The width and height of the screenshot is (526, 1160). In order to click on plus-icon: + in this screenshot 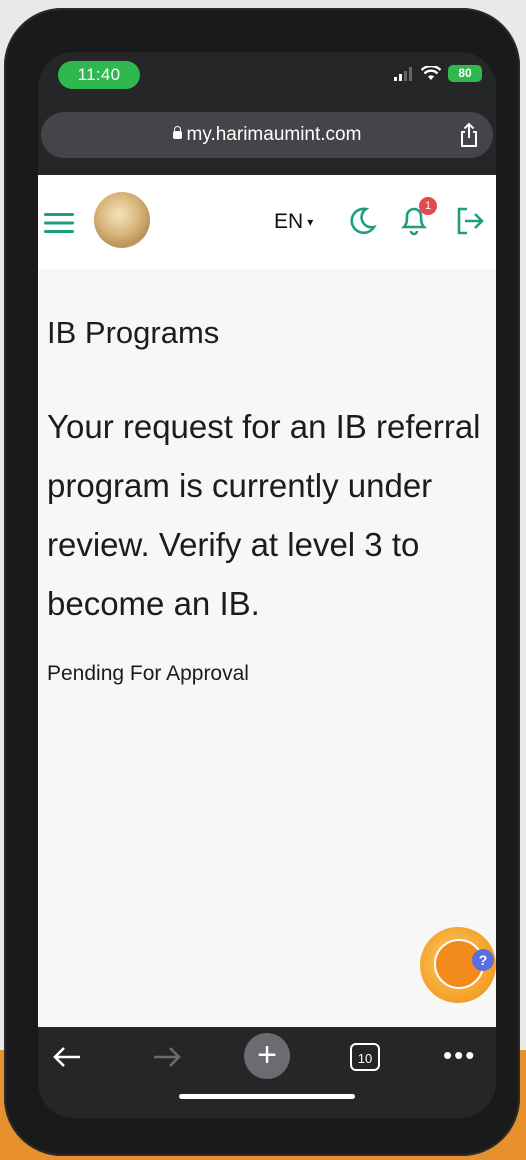, I will do `click(267, 1055)`.